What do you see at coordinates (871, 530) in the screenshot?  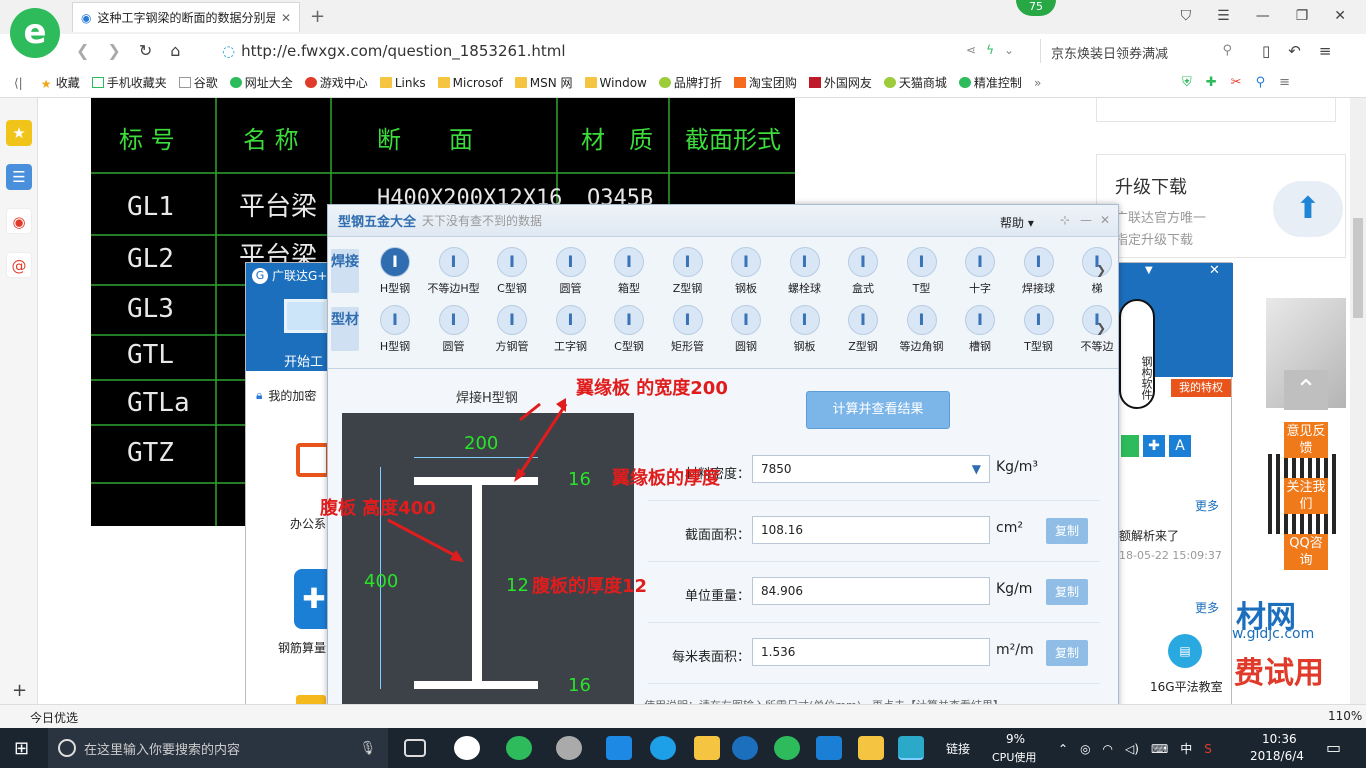 I see `area-input: 108.16` at bounding box center [871, 530].